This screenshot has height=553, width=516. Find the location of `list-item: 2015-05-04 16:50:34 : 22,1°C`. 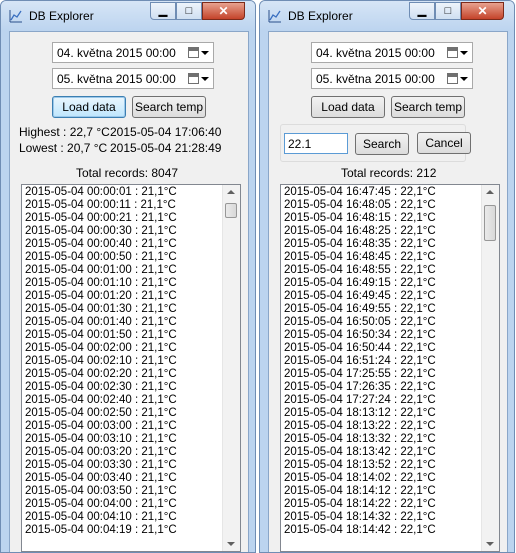

list-item: 2015-05-04 16:50:34 : 22,1°C is located at coordinates (382, 335).